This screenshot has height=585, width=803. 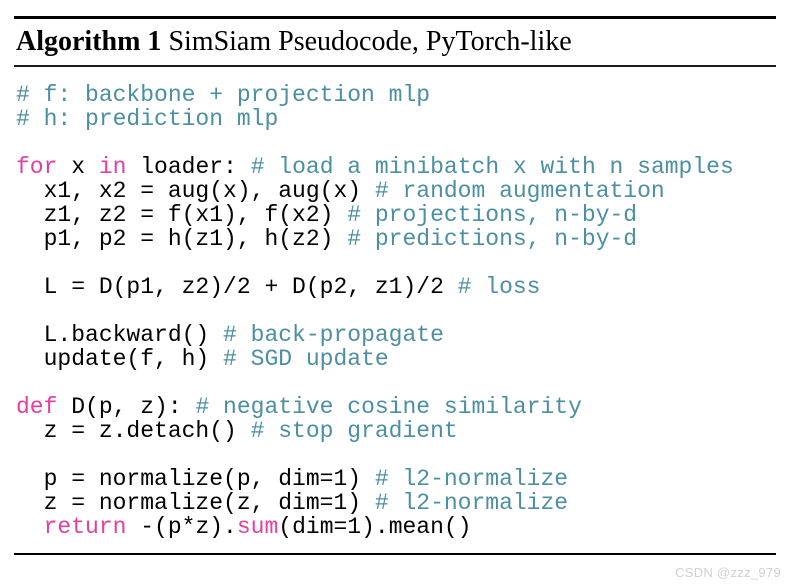 I want to click on algorithm-name-label: SimSiam Pseudocode, PyTorch-like, so click(x=370, y=41).